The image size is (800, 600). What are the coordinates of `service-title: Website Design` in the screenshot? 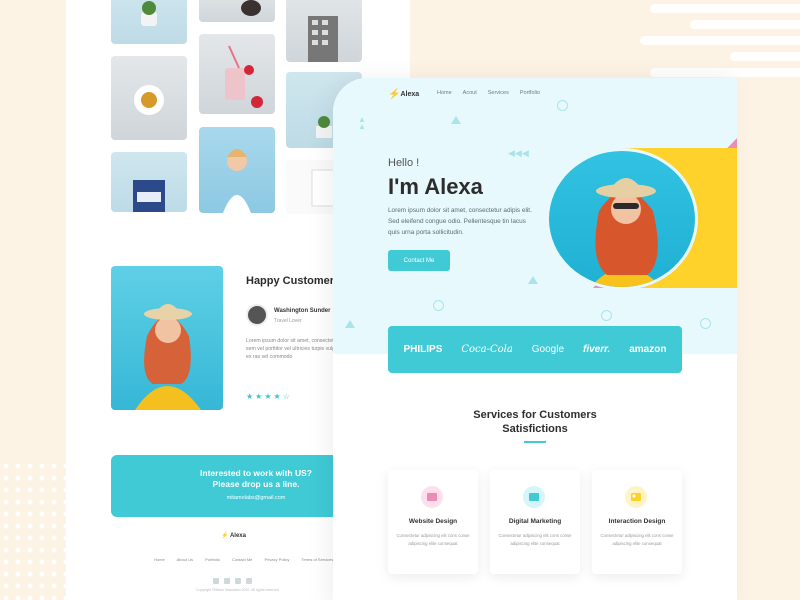 It's located at (433, 521).